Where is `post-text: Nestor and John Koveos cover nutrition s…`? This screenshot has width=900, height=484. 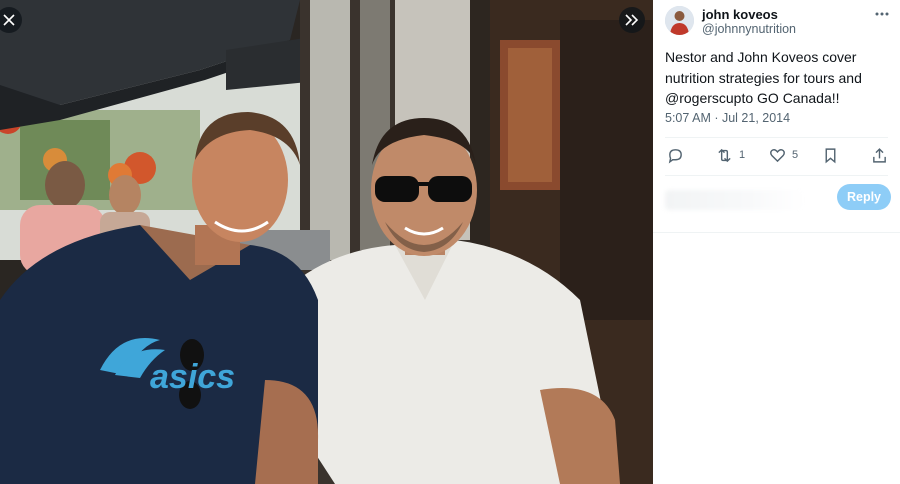
post-text: Nestor and John Koveos cover nutrition s… is located at coordinates (763, 77).